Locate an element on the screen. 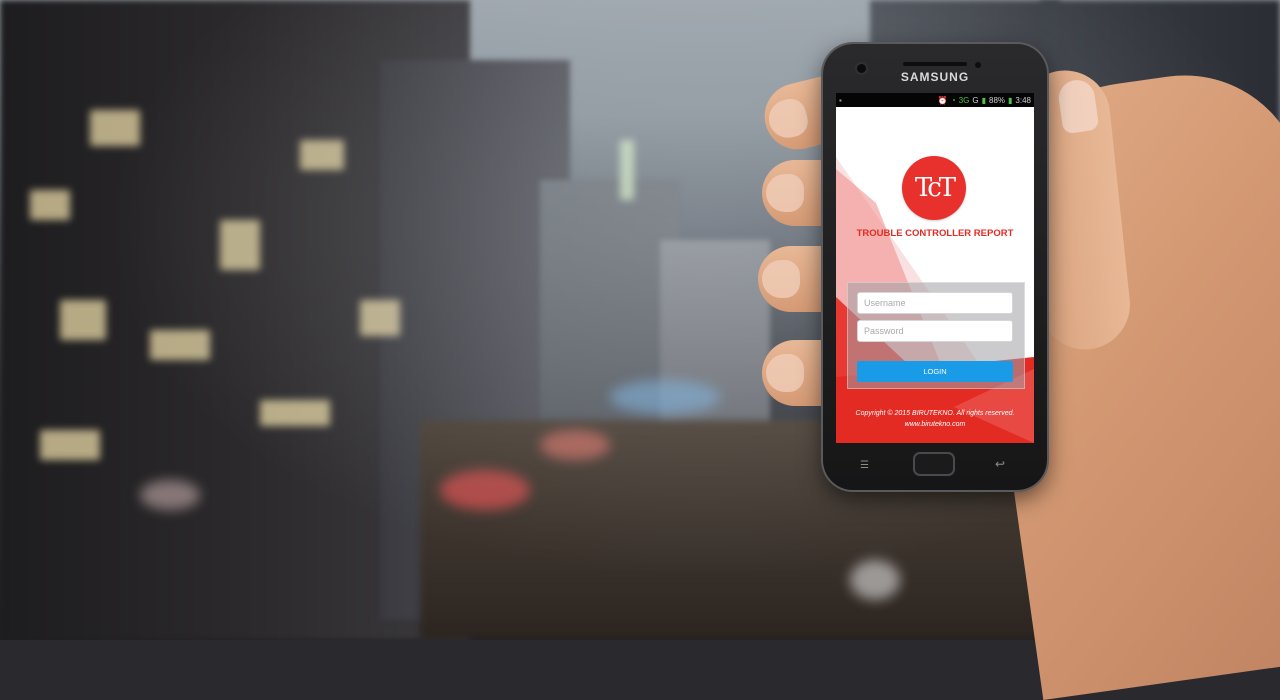  alarm-icon: ⏰ is located at coordinates (942, 100).